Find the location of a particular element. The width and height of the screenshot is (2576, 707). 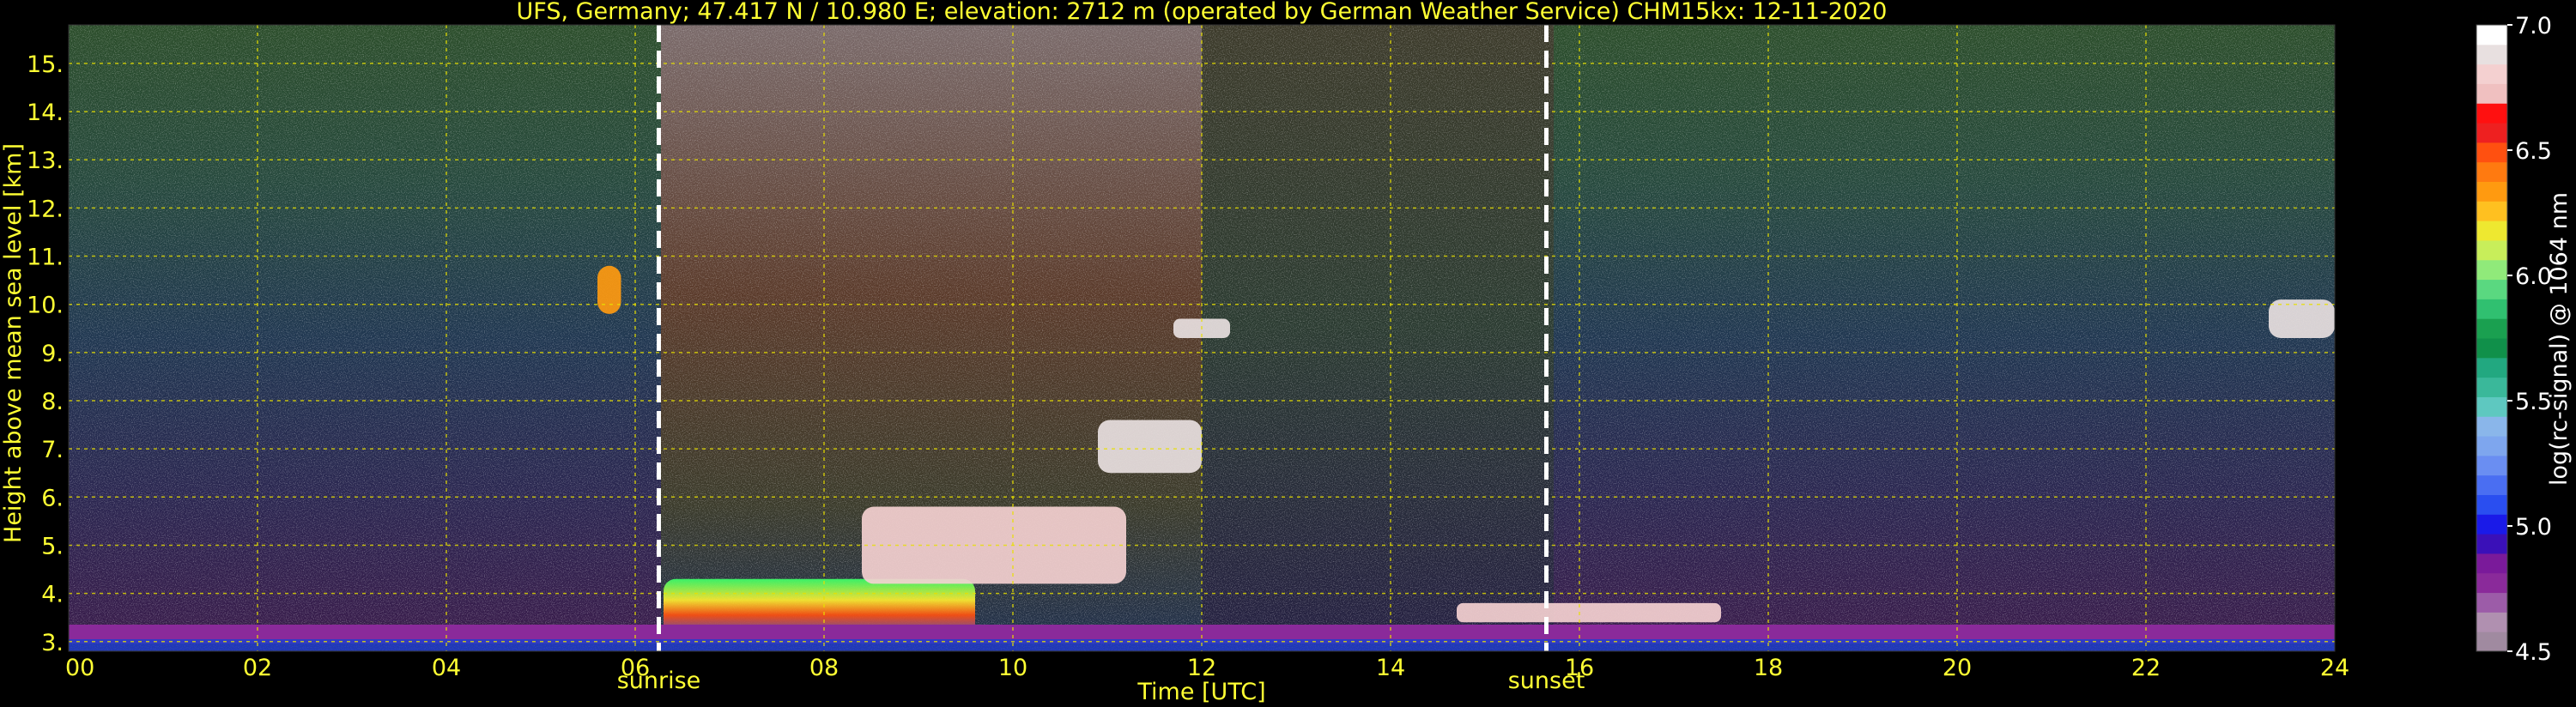

y-tick-label: 7. is located at coordinates (52, 450).